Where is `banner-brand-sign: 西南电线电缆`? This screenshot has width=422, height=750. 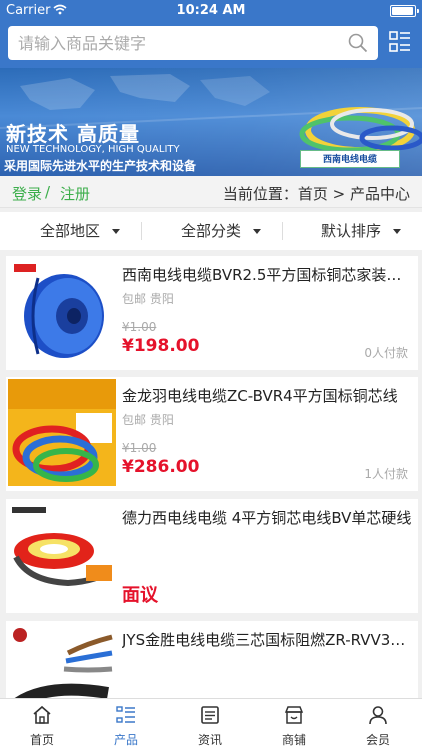 banner-brand-sign: 西南电线电缆 is located at coordinates (350, 159).